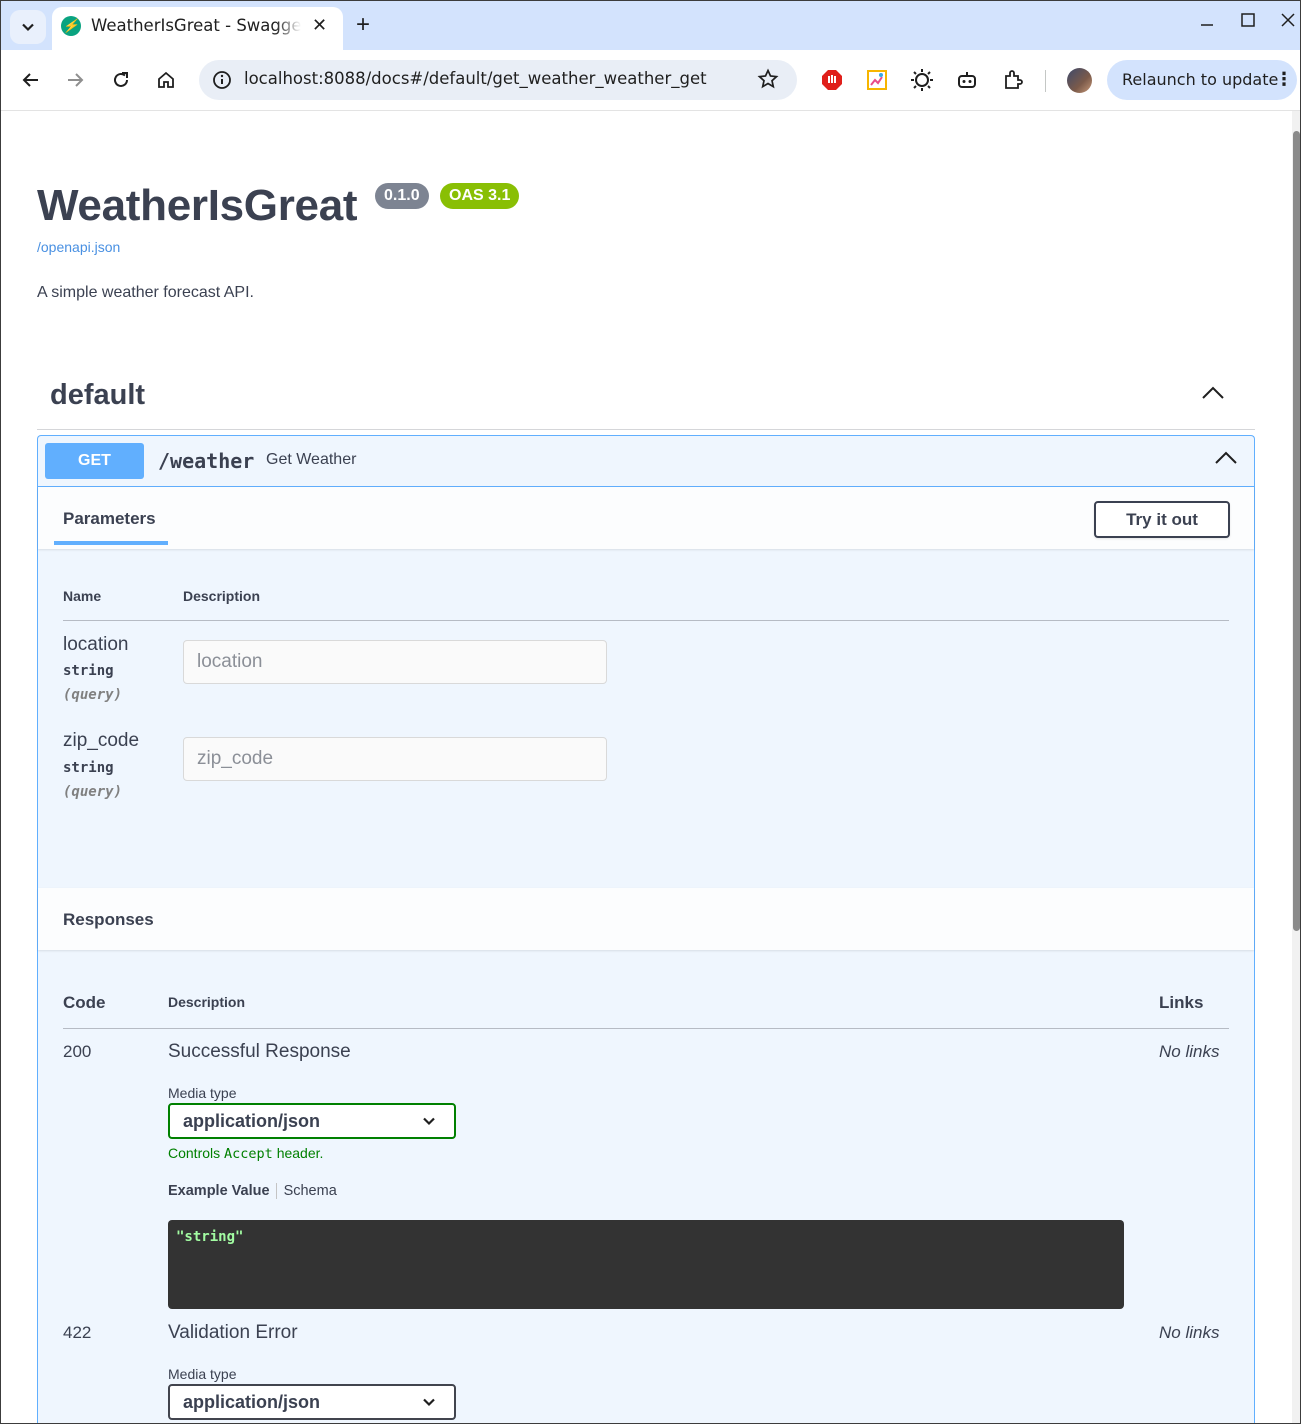 The height and width of the screenshot is (1424, 1301). Describe the element at coordinates (222, 596) in the screenshot. I see `param-description-header: Description` at that location.